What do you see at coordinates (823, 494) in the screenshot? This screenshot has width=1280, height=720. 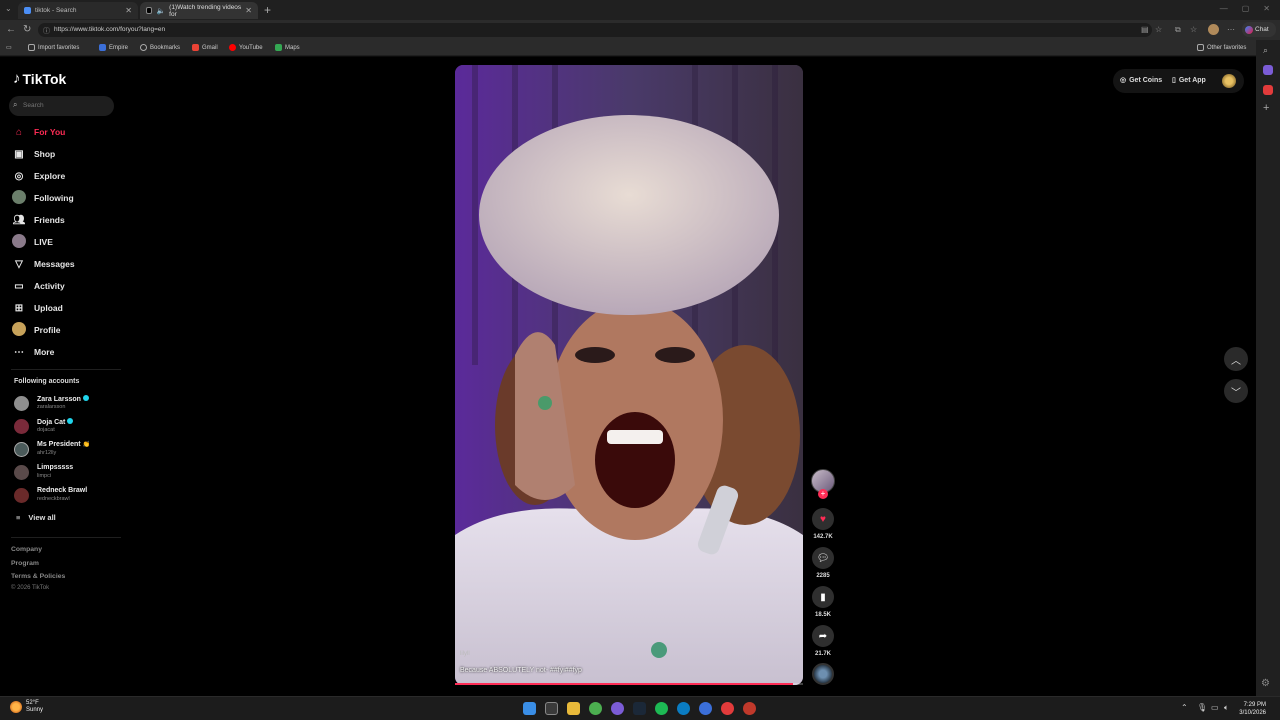 I see `follow-plus-icon: +` at bounding box center [823, 494].